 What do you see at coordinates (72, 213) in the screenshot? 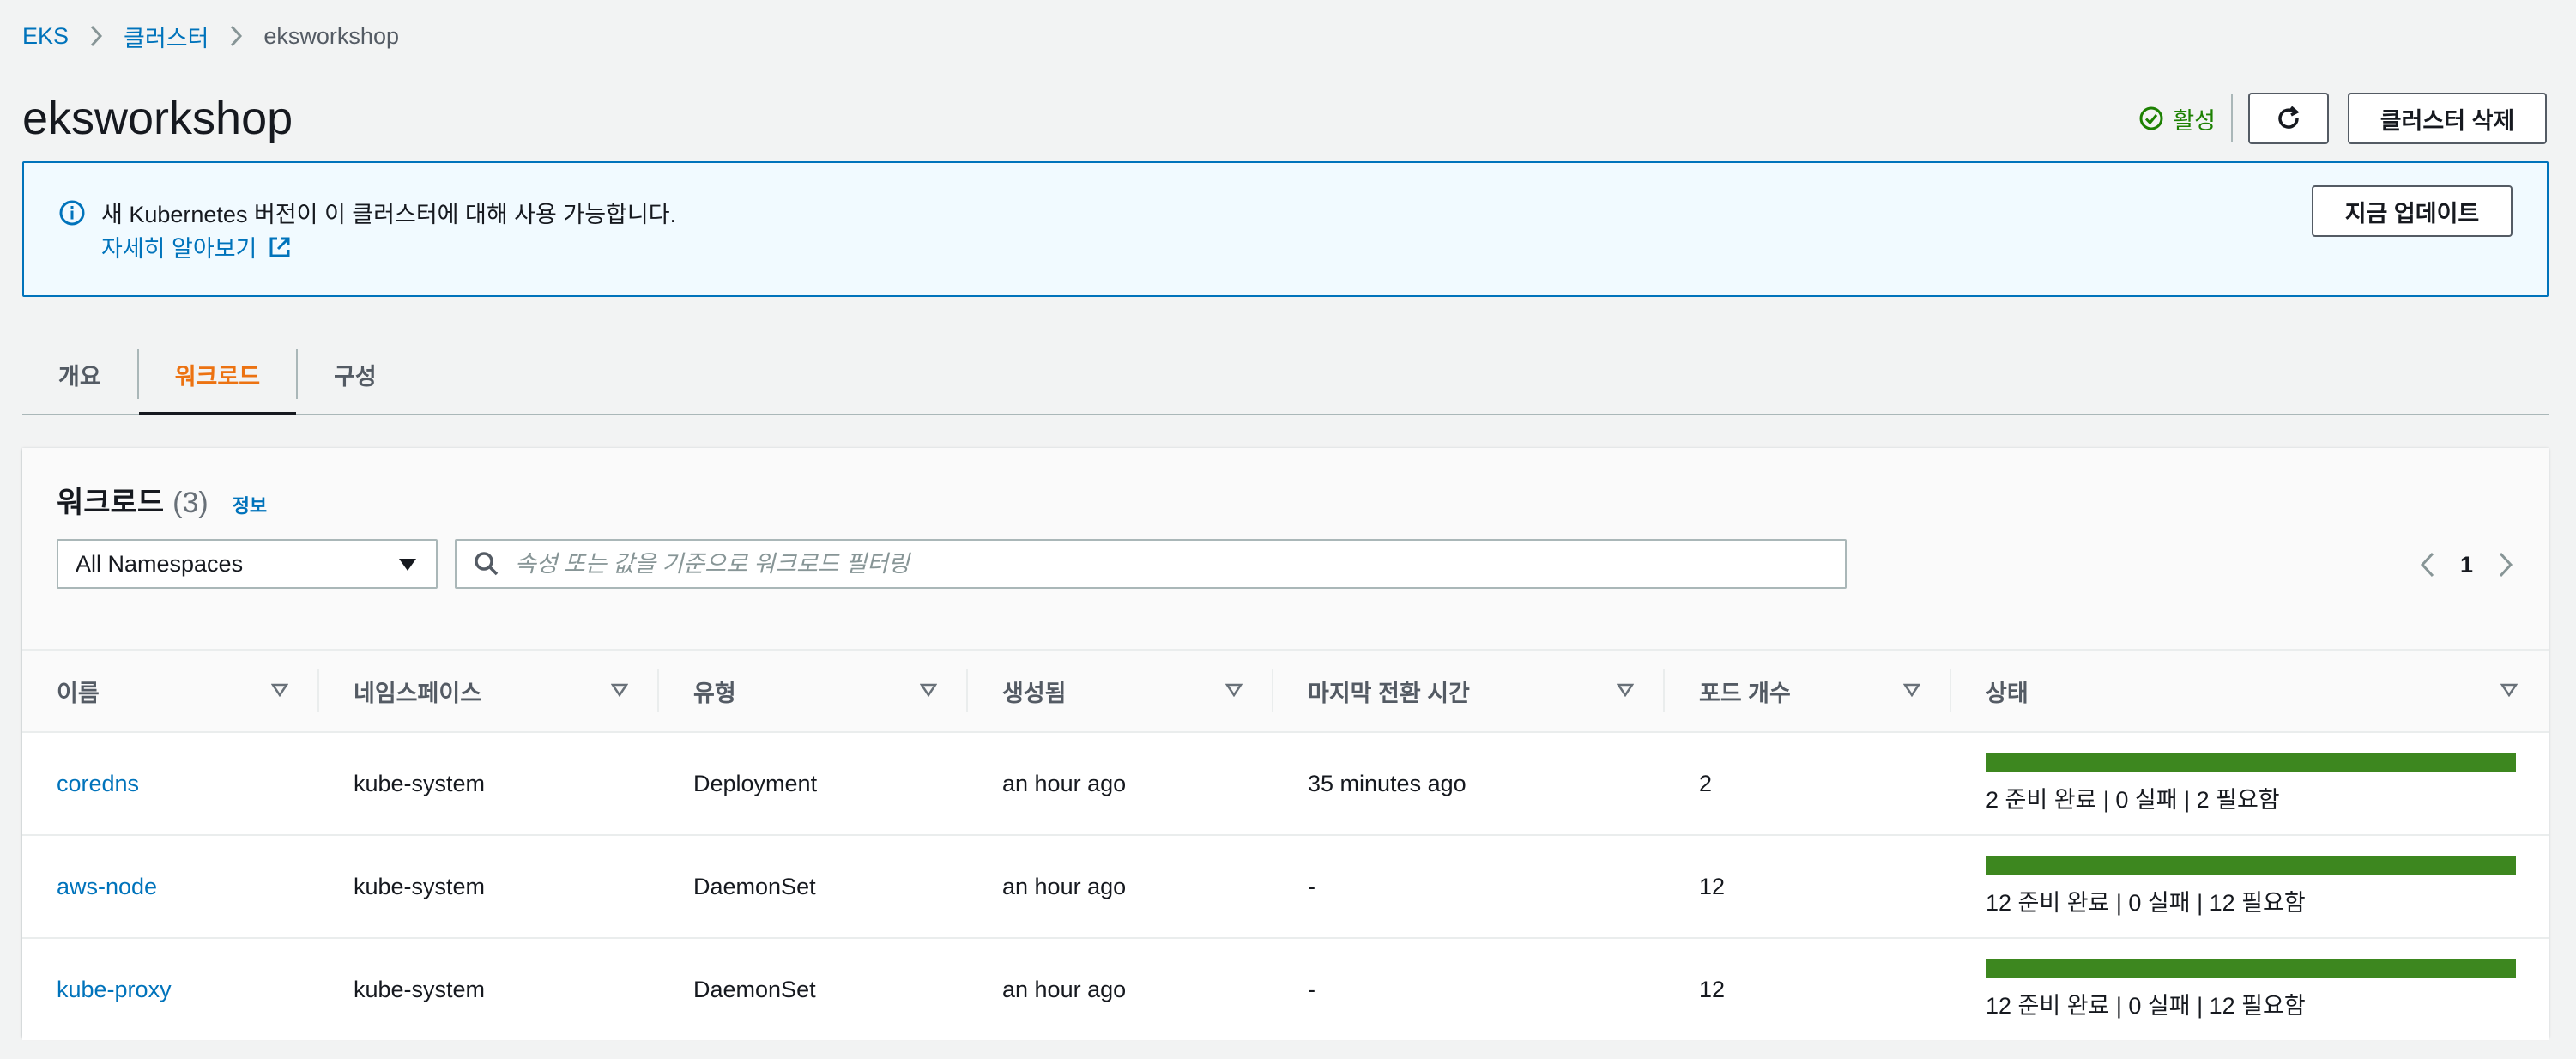
I see `info-icon` at bounding box center [72, 213].